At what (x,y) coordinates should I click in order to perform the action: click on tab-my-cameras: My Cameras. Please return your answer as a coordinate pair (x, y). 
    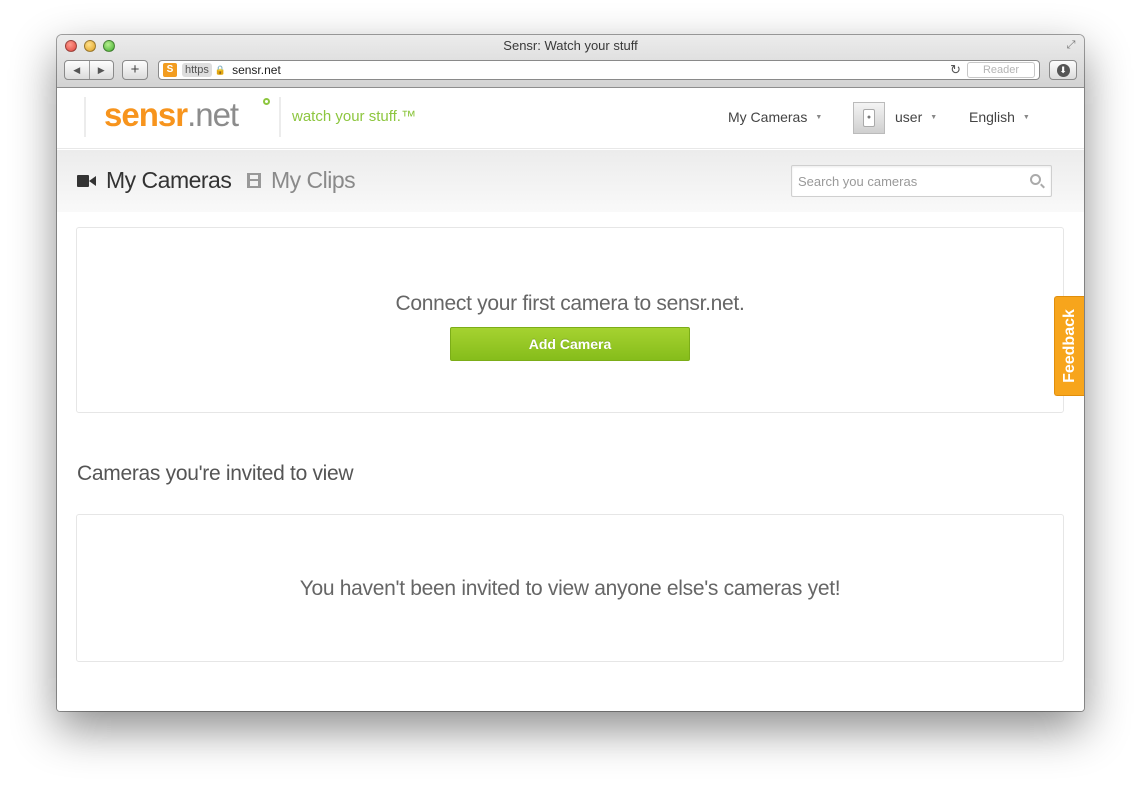
    Looking at the image, I should click on (154, 180).